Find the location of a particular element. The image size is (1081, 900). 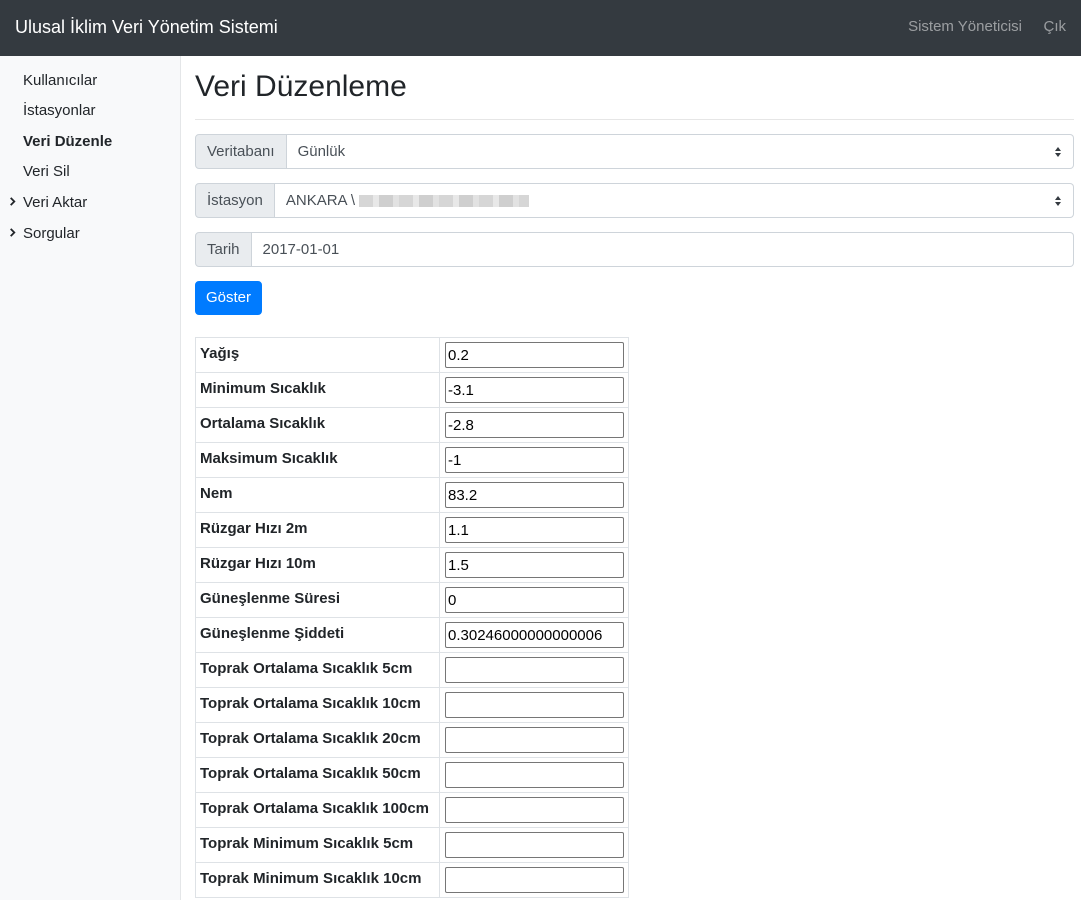

table-row: Toprak Minimum Sıcaklık 5cm is located at coordinates (412, 845).